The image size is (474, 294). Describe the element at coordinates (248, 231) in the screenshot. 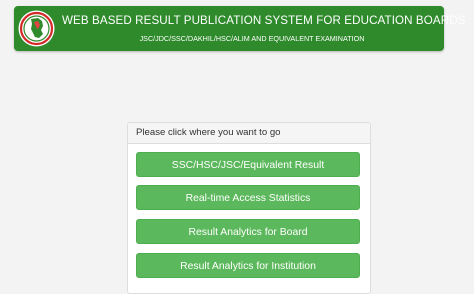

I see `result-analytics-board-button: Result Analytics for Board` at that location.